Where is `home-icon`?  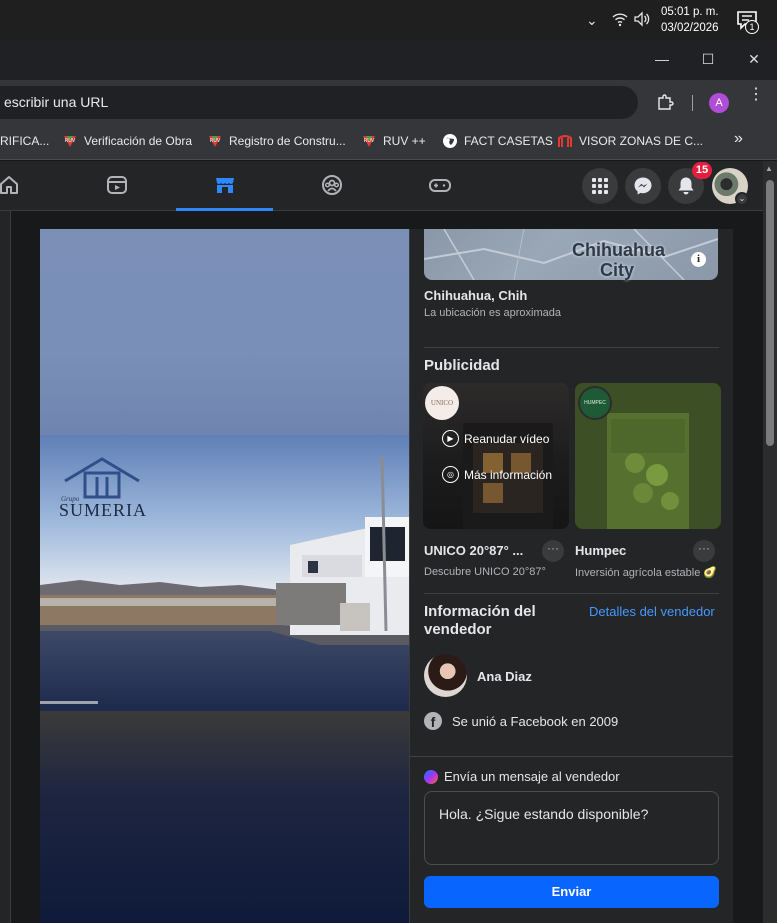 home-icon is located at coordinates (9, 185).